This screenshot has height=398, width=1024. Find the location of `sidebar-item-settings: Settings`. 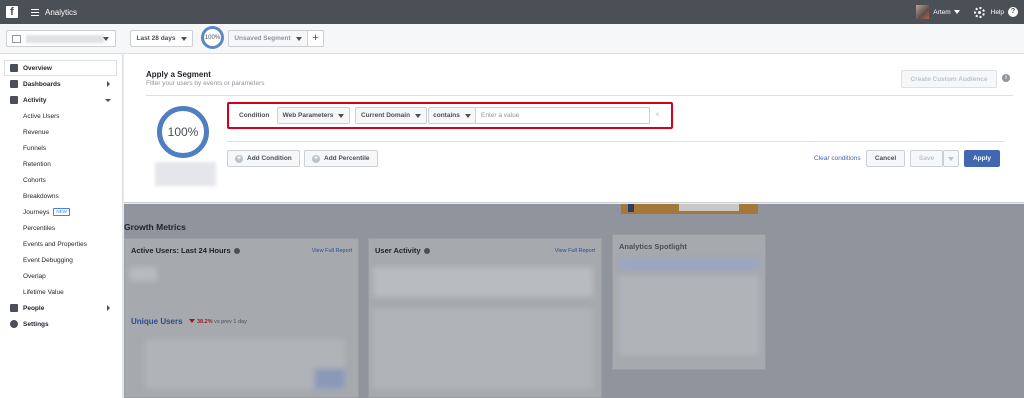

sidebar-item-settings: Settings is located at coordinates (61, 324).